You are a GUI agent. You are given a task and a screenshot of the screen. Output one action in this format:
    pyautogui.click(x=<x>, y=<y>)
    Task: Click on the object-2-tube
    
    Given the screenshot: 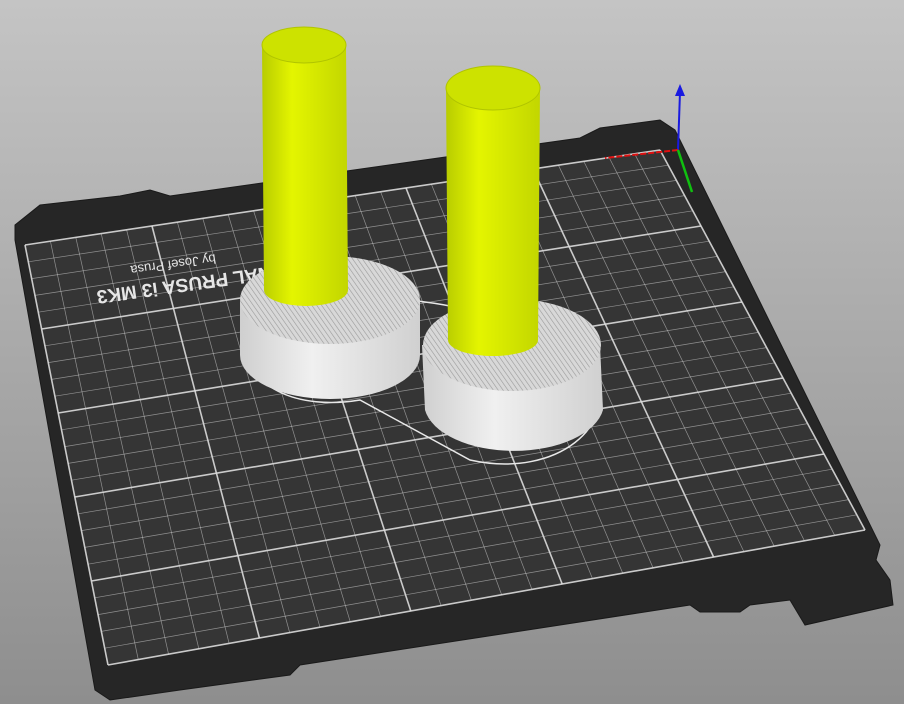 What is the action you would take?
    pyautogui.click(x=493, y=222)
    